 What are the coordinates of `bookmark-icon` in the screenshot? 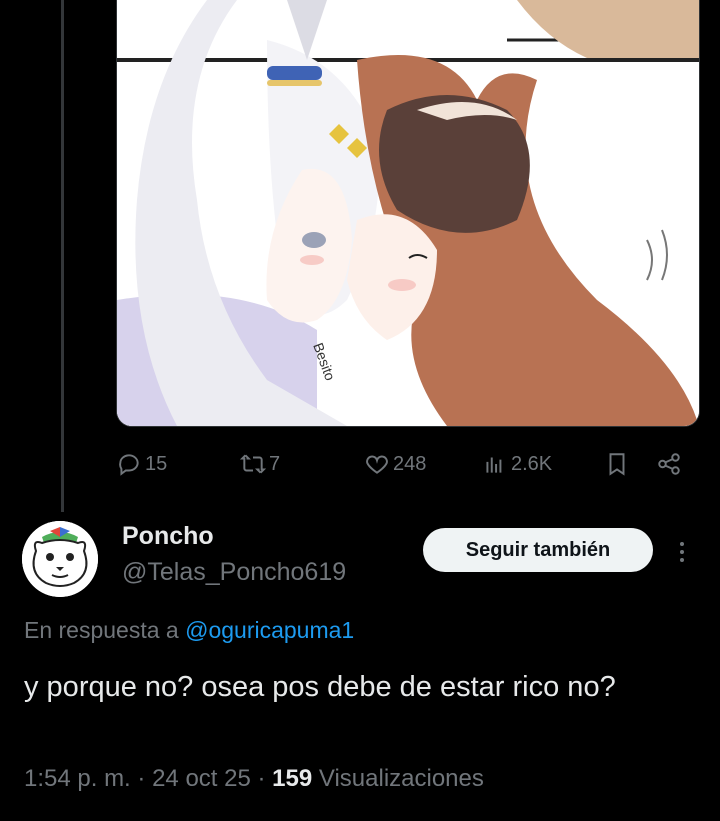 It's located at (617, 464).